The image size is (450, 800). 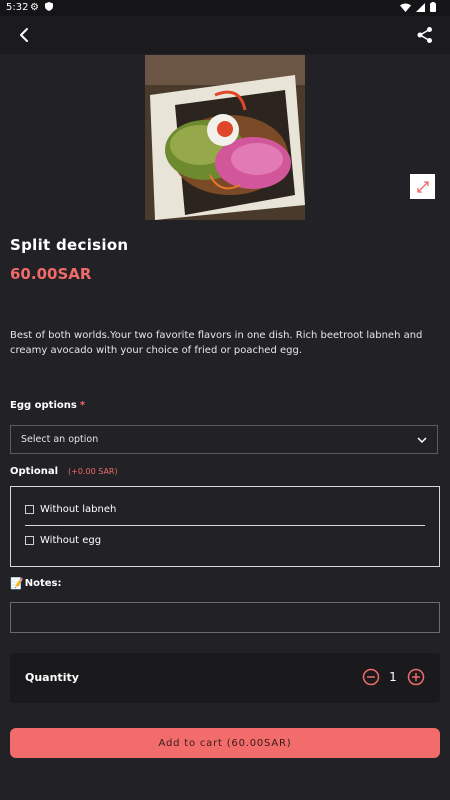 I want to click on minus-circle-icon, so click(x=371, y=677).